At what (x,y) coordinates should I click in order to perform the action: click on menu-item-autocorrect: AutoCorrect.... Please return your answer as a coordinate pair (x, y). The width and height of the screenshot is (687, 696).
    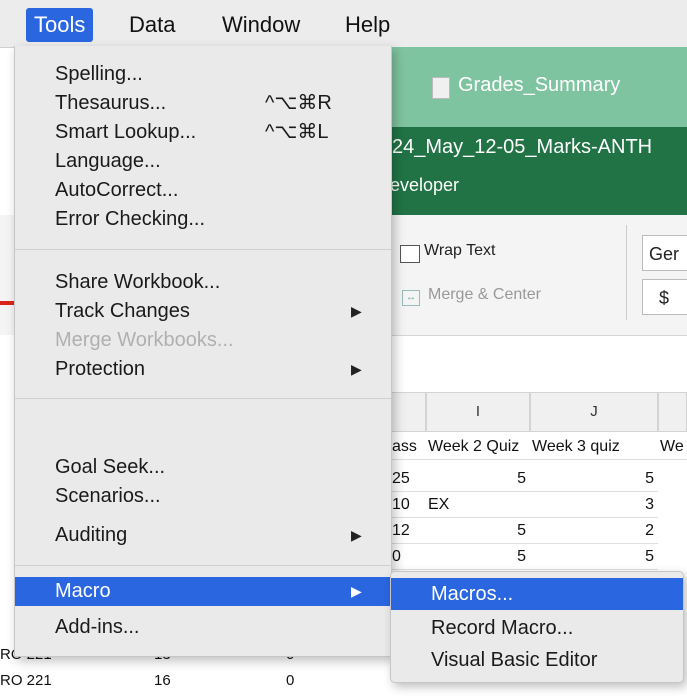
    Looking at the image, I should click on (203, 190).